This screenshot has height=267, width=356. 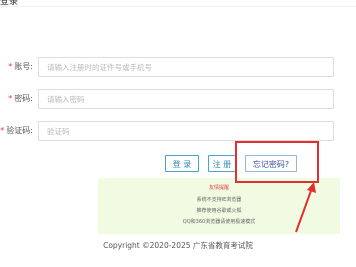 I want to click on account-input: 请输入注册时的证件号或手机号, so click(x=186, y=67).